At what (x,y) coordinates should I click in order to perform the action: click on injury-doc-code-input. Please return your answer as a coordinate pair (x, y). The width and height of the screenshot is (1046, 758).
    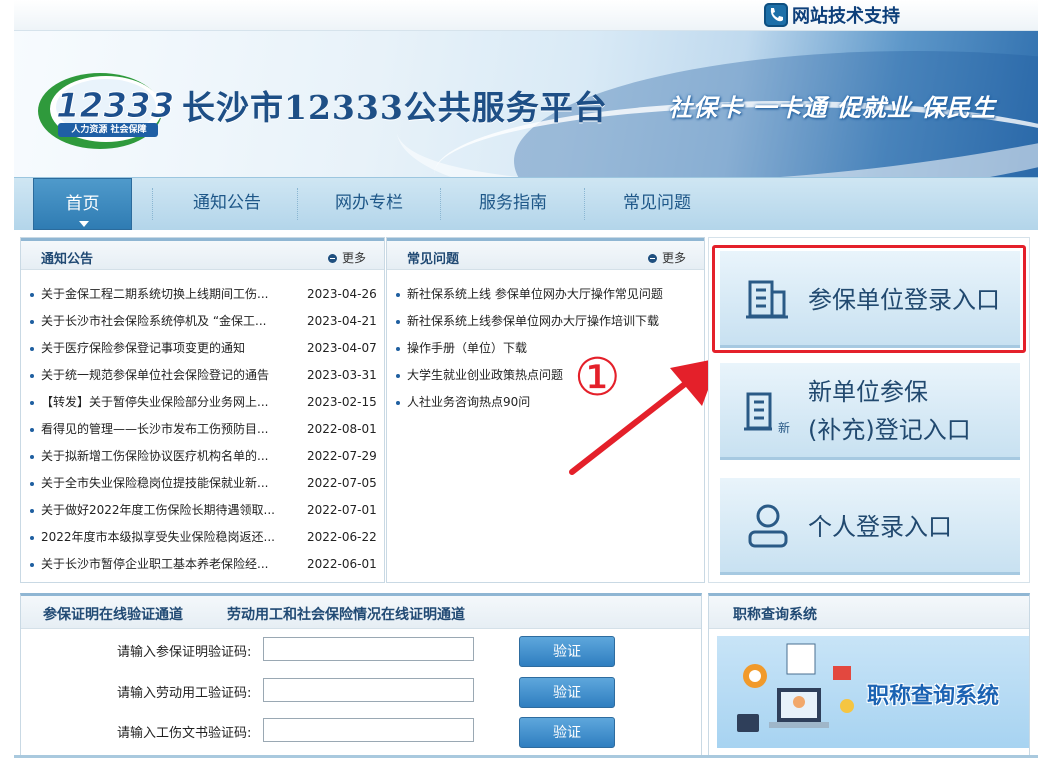
    Looking at the image, I should click on (368, 730).